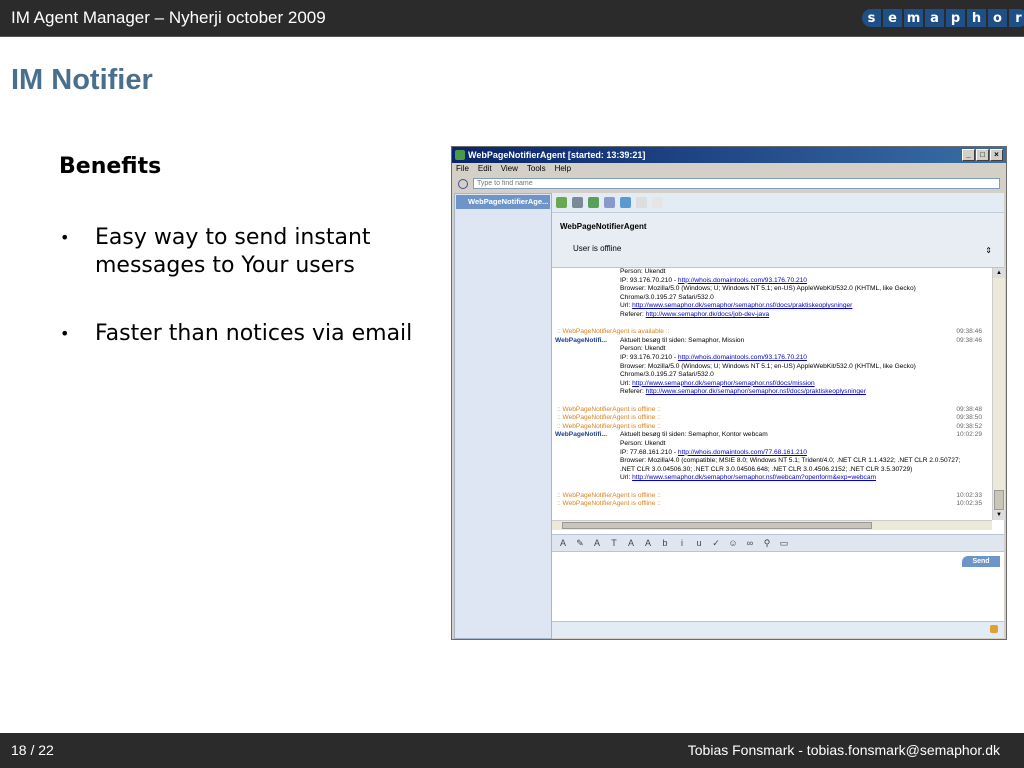  Describe the element at coordinates (625, 202) in the screenshot. I see `send-message-icon` at that location.